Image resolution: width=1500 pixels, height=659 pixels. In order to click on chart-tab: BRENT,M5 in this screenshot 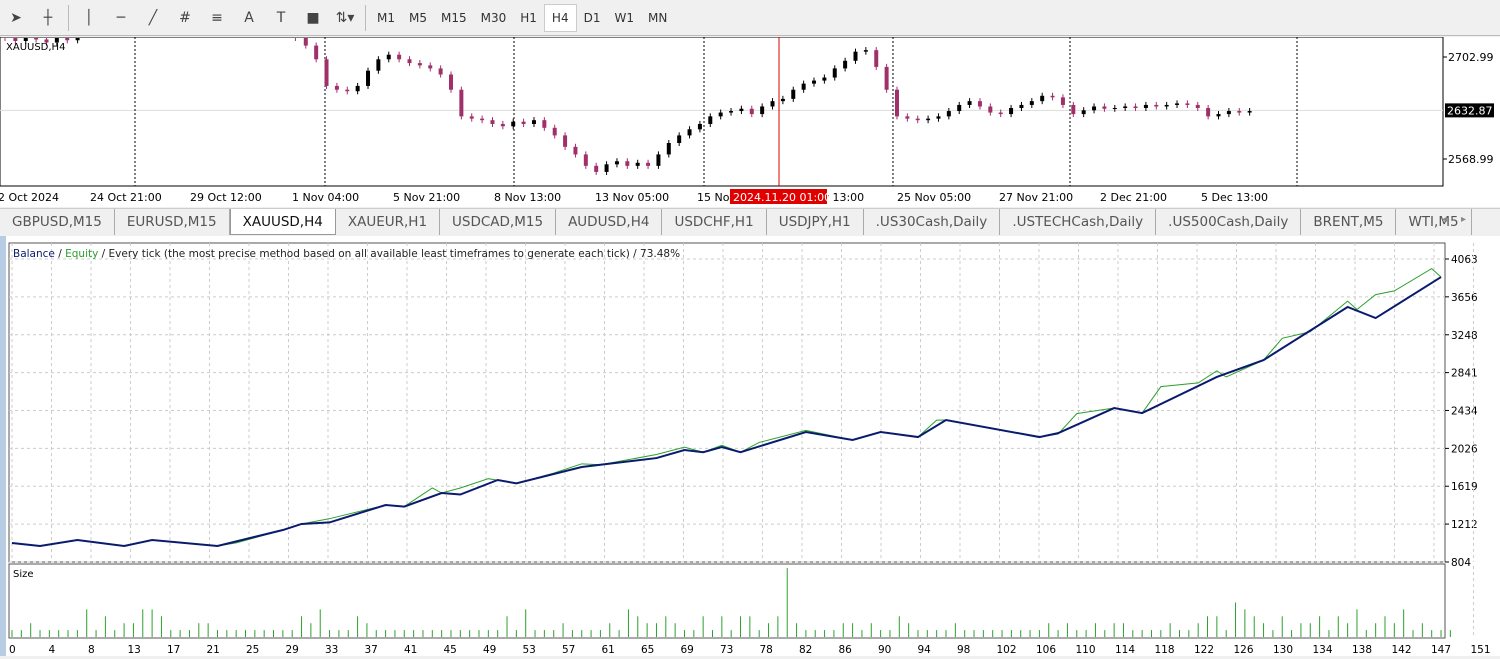, I will do `click(1349, 222)`.